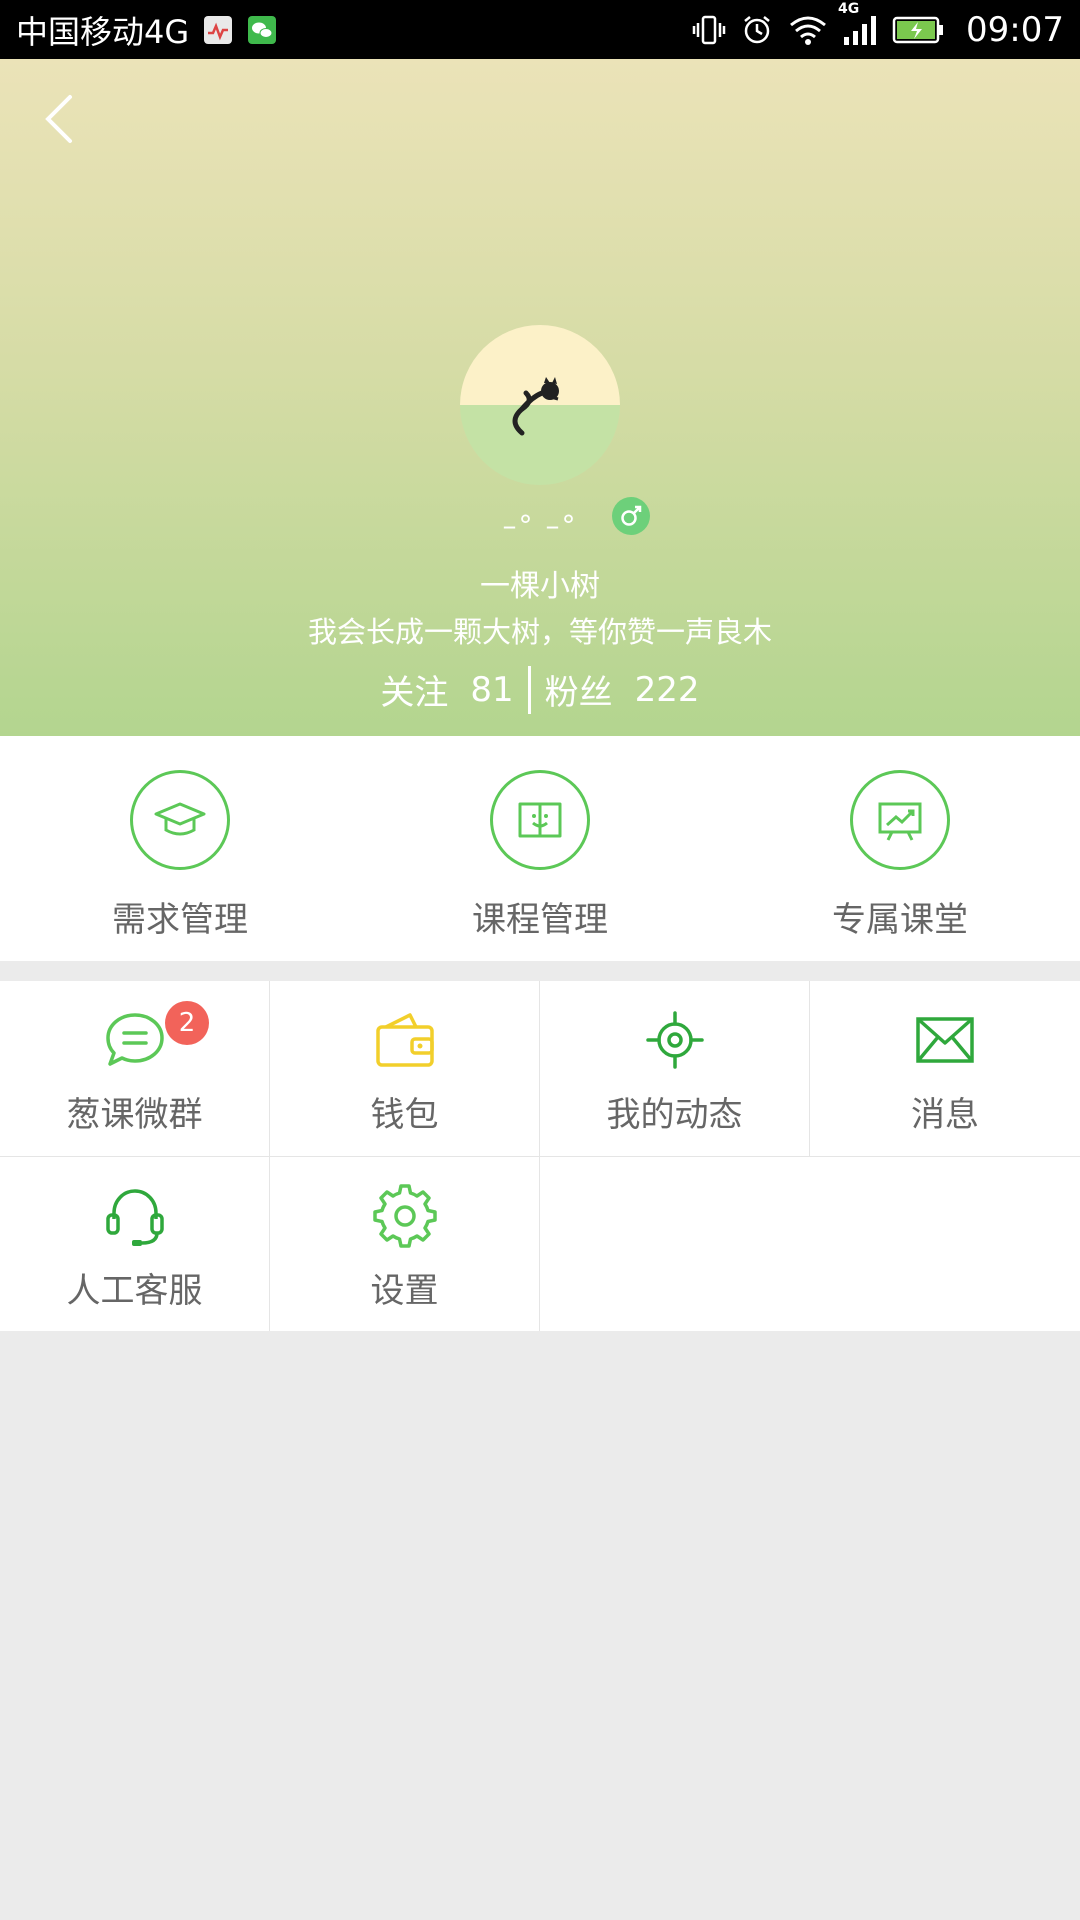  I want to click on my-activity-label: 我的动态, so click(674, 1115).